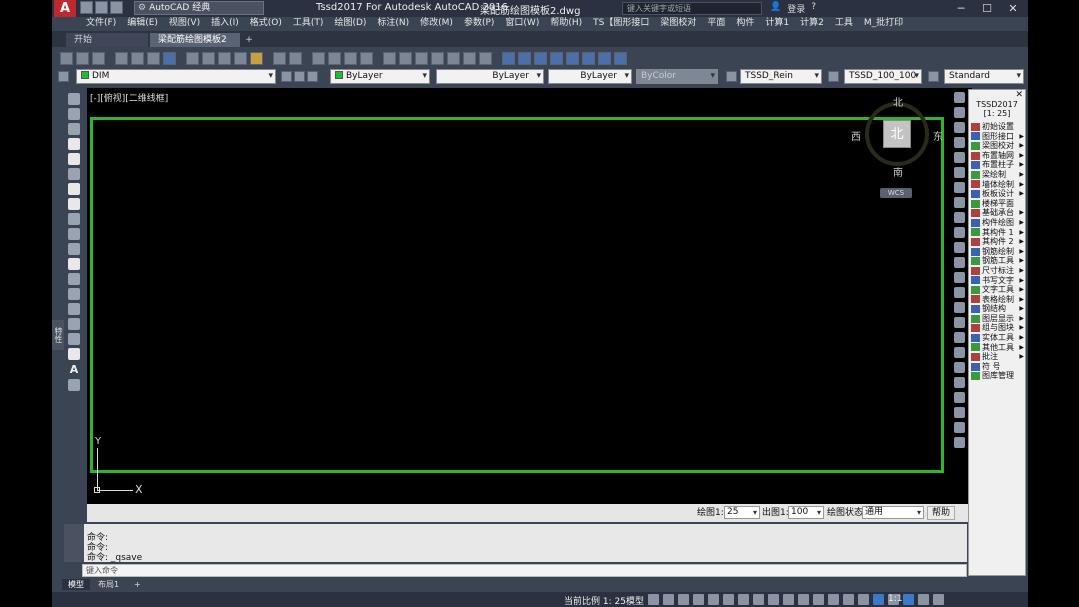 The image size is (1079, 607). I want to click on cut-icon, so click(192, 58).